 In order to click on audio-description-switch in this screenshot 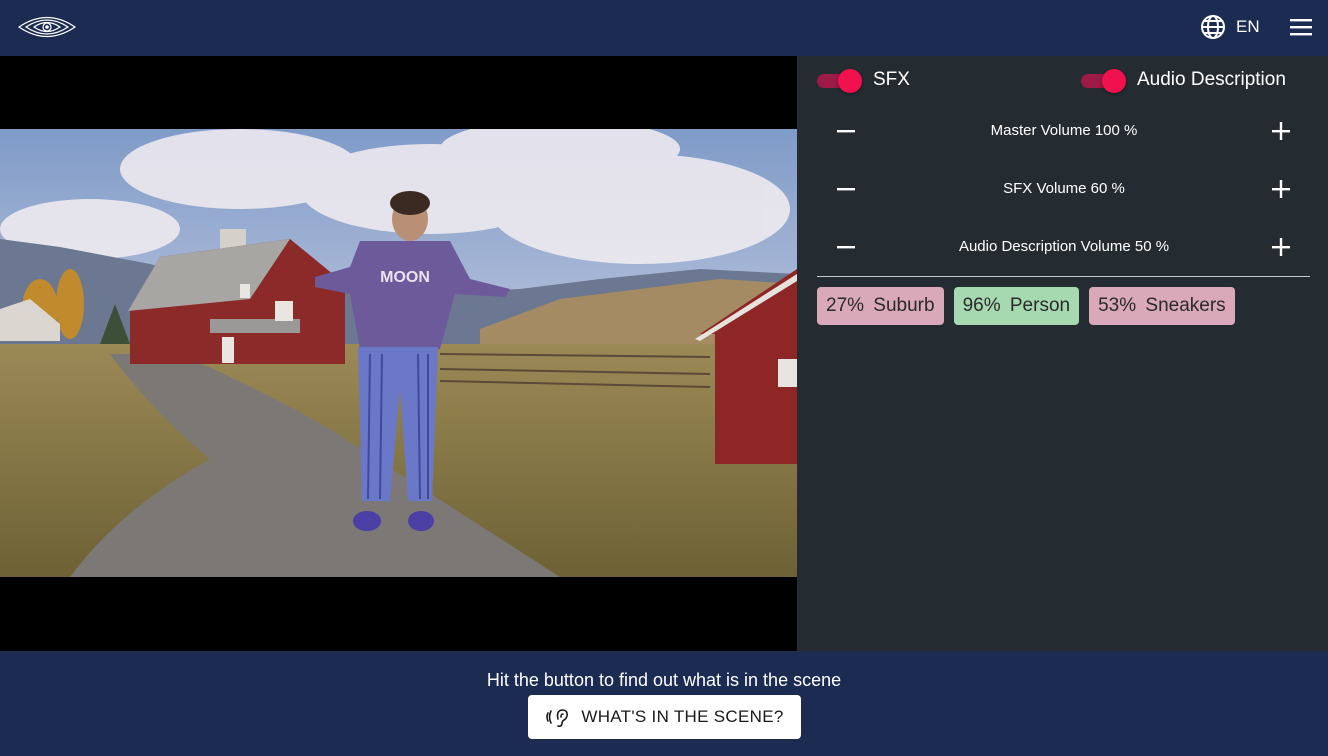, I will do `click(1104, 81)`.